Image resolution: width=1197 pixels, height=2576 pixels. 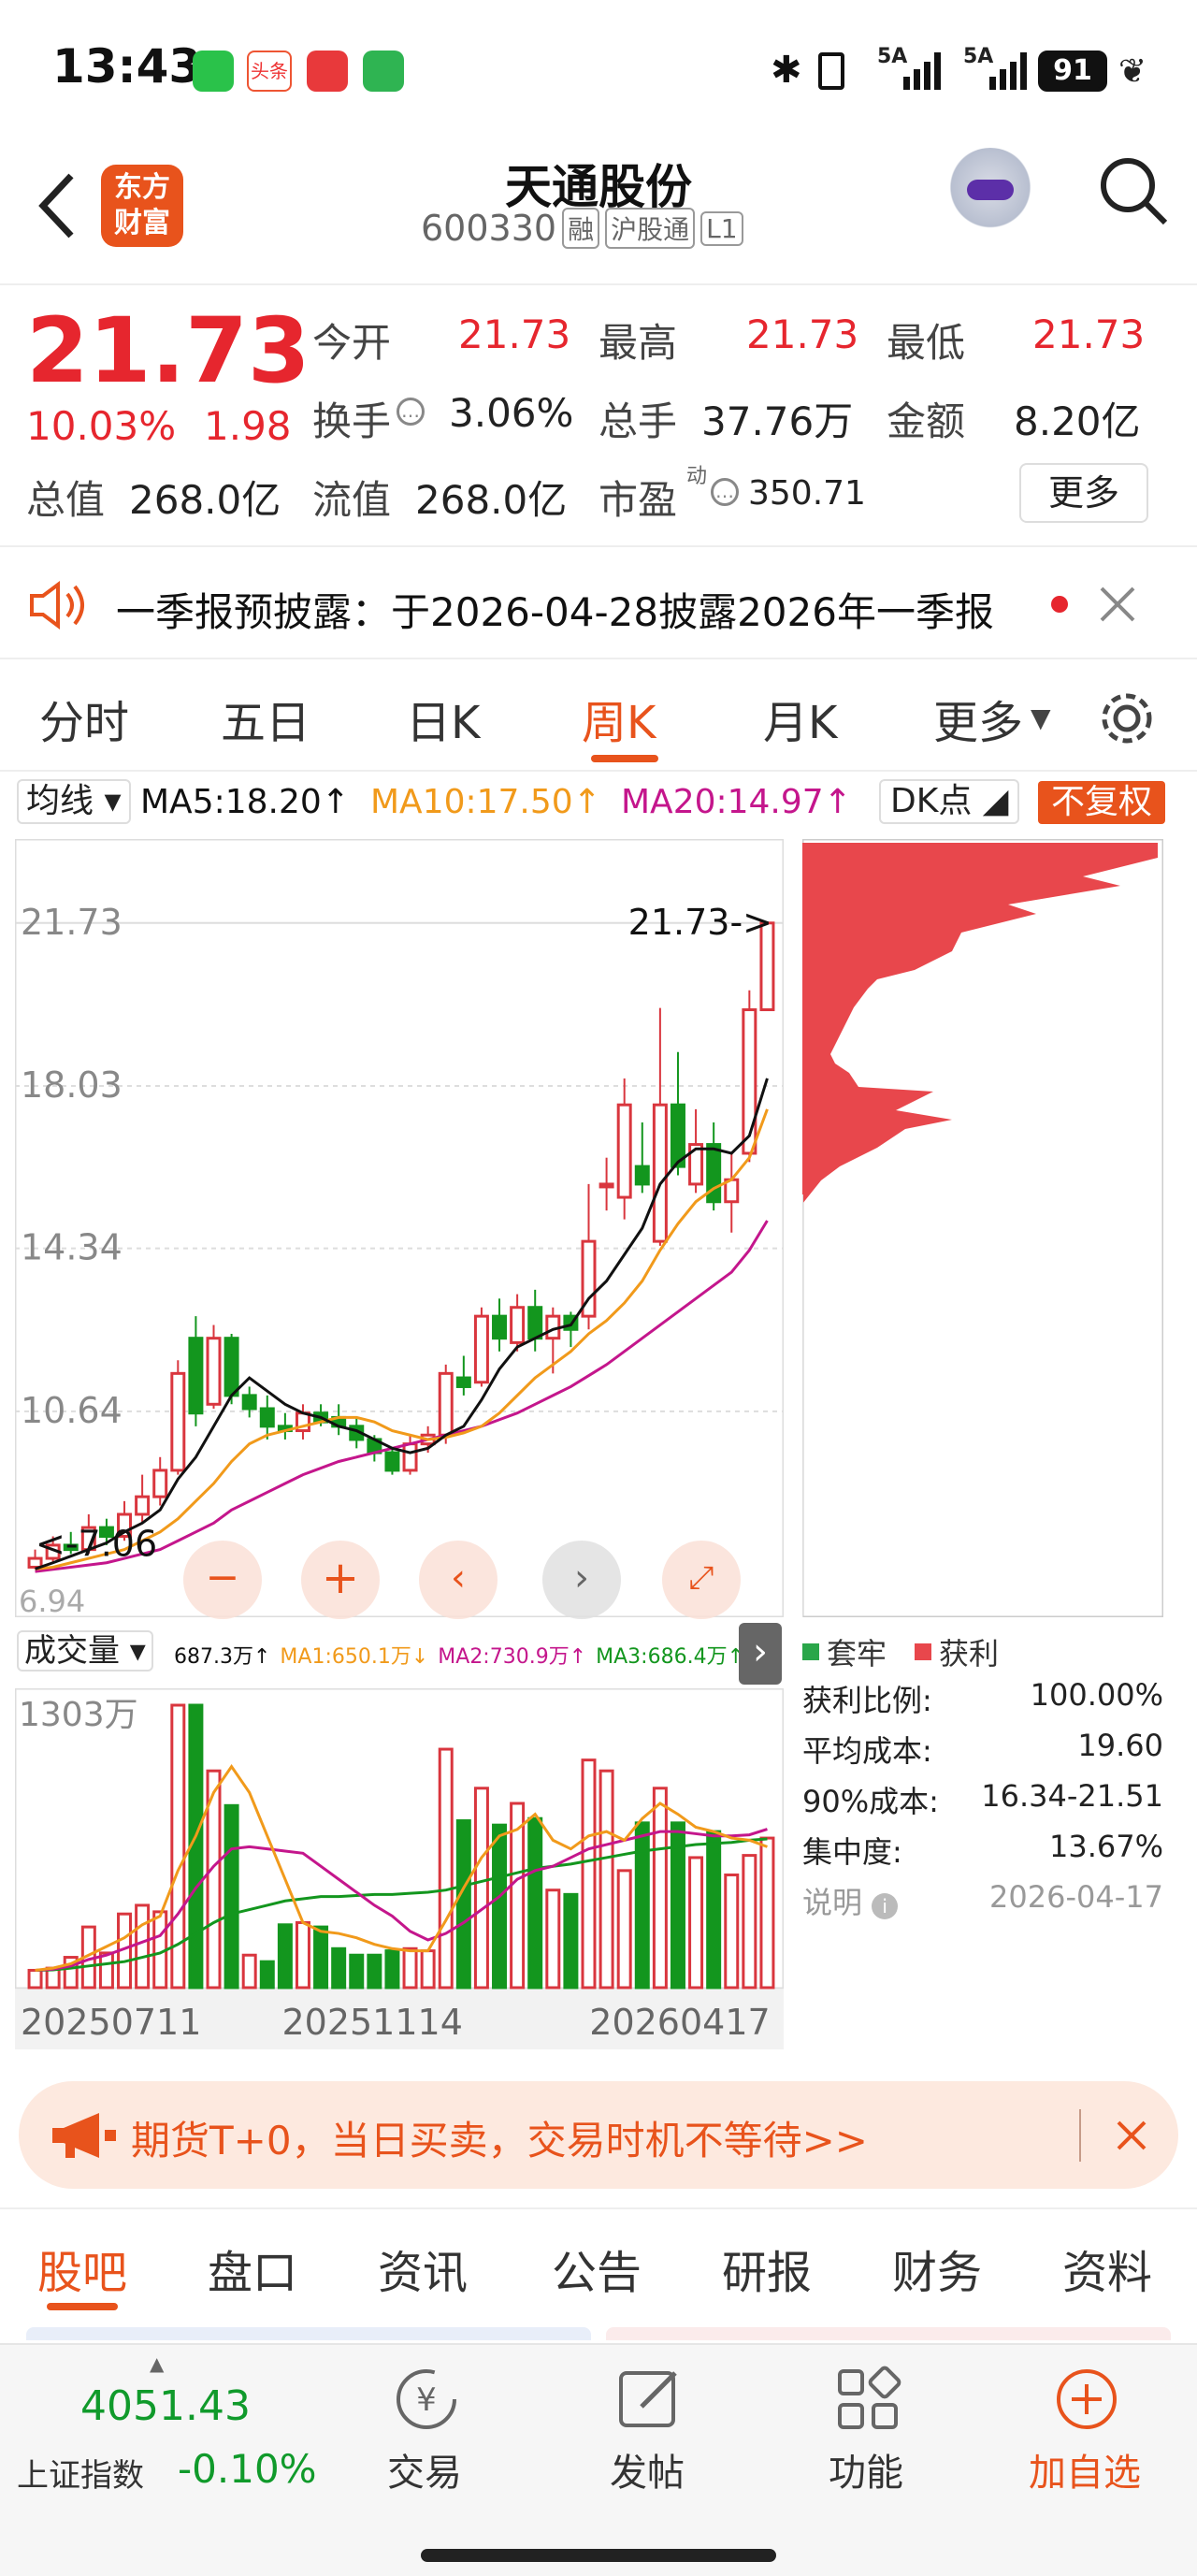 I want to click on leaf-icon: ❦, so click(x=1132, y=71).